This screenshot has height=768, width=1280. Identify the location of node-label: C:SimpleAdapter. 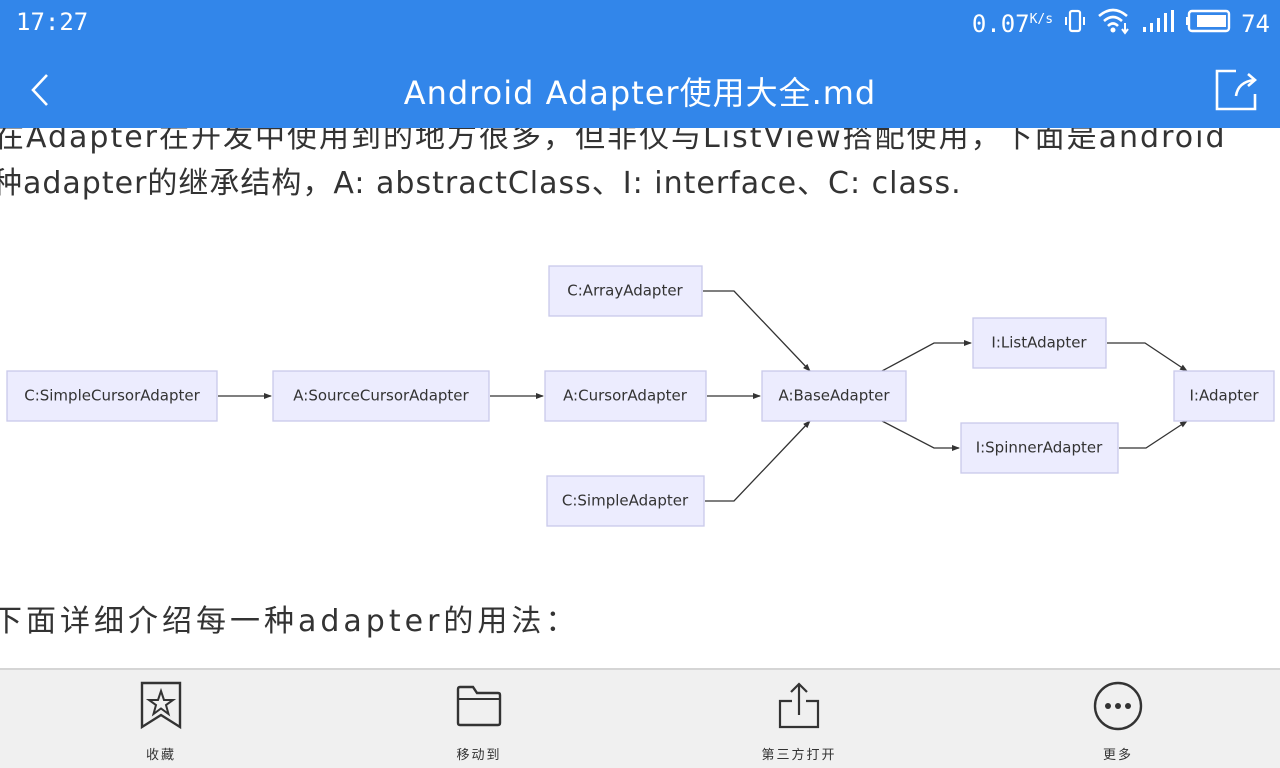
(625, 501).